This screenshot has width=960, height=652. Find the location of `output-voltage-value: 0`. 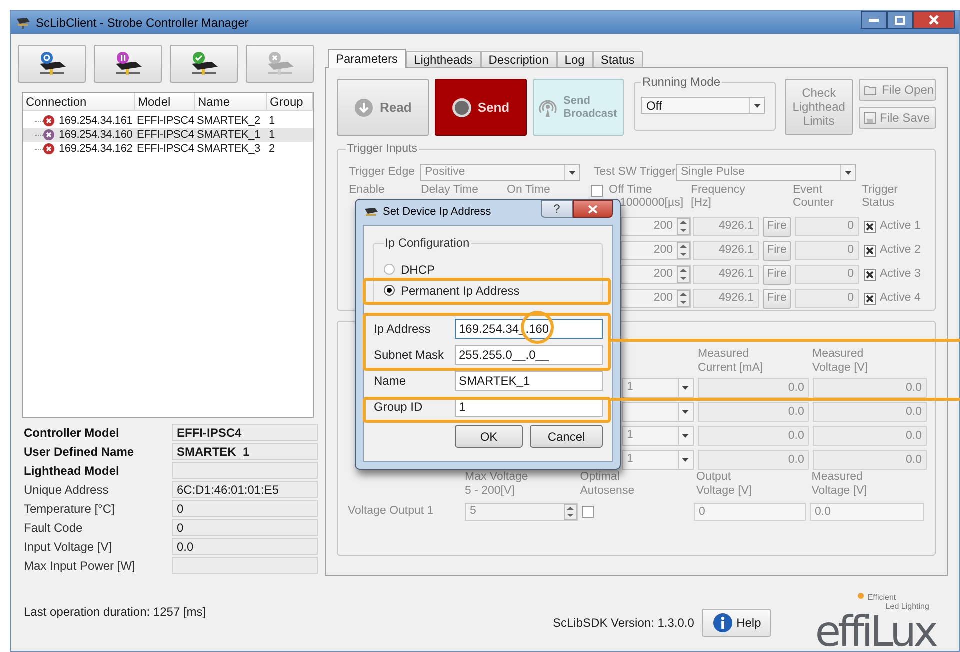

output-voltage-value: 0 is located at coordinates (750, 512).